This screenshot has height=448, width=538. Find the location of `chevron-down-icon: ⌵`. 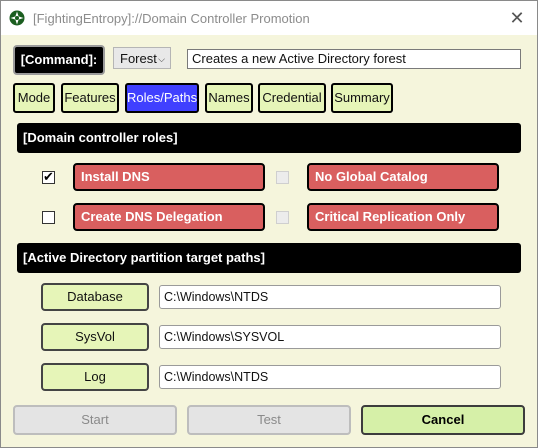

chevron-down-icon: ⌵ is located at coordinates (161, 59).